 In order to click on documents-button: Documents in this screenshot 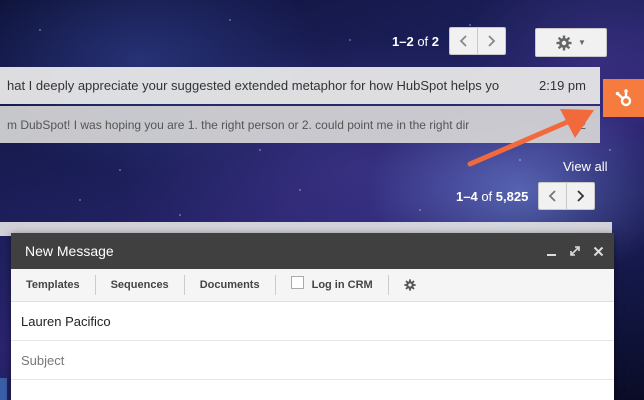, I will do `click(229, 285)`.